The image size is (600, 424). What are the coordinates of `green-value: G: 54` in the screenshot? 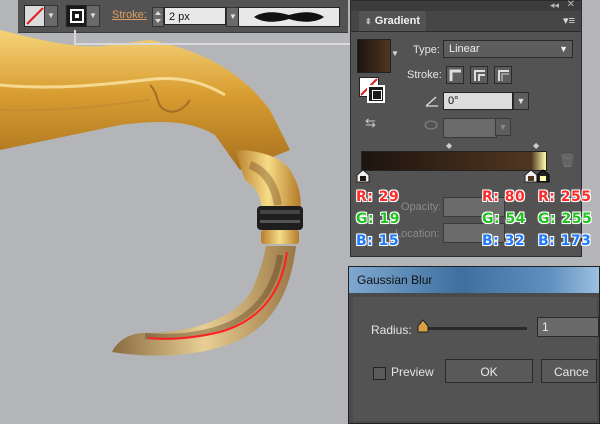 It's located at (504, 219).